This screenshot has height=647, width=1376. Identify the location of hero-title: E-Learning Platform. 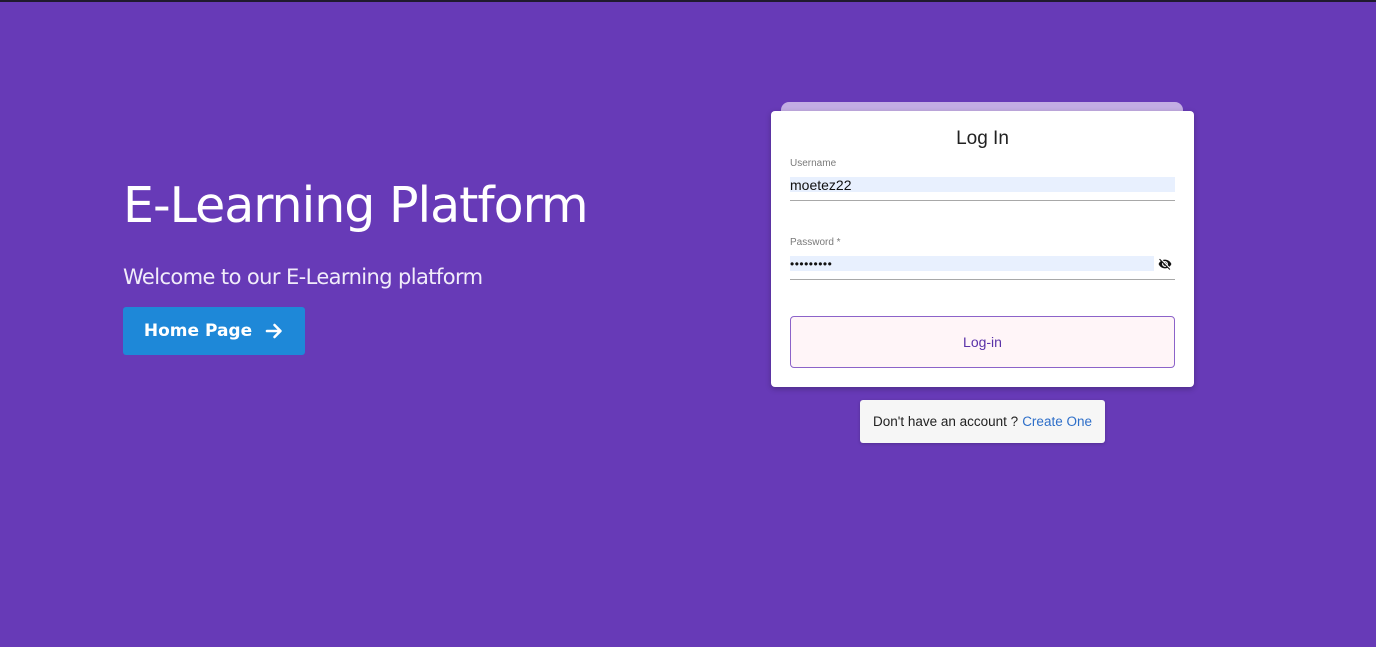
(356, 205).